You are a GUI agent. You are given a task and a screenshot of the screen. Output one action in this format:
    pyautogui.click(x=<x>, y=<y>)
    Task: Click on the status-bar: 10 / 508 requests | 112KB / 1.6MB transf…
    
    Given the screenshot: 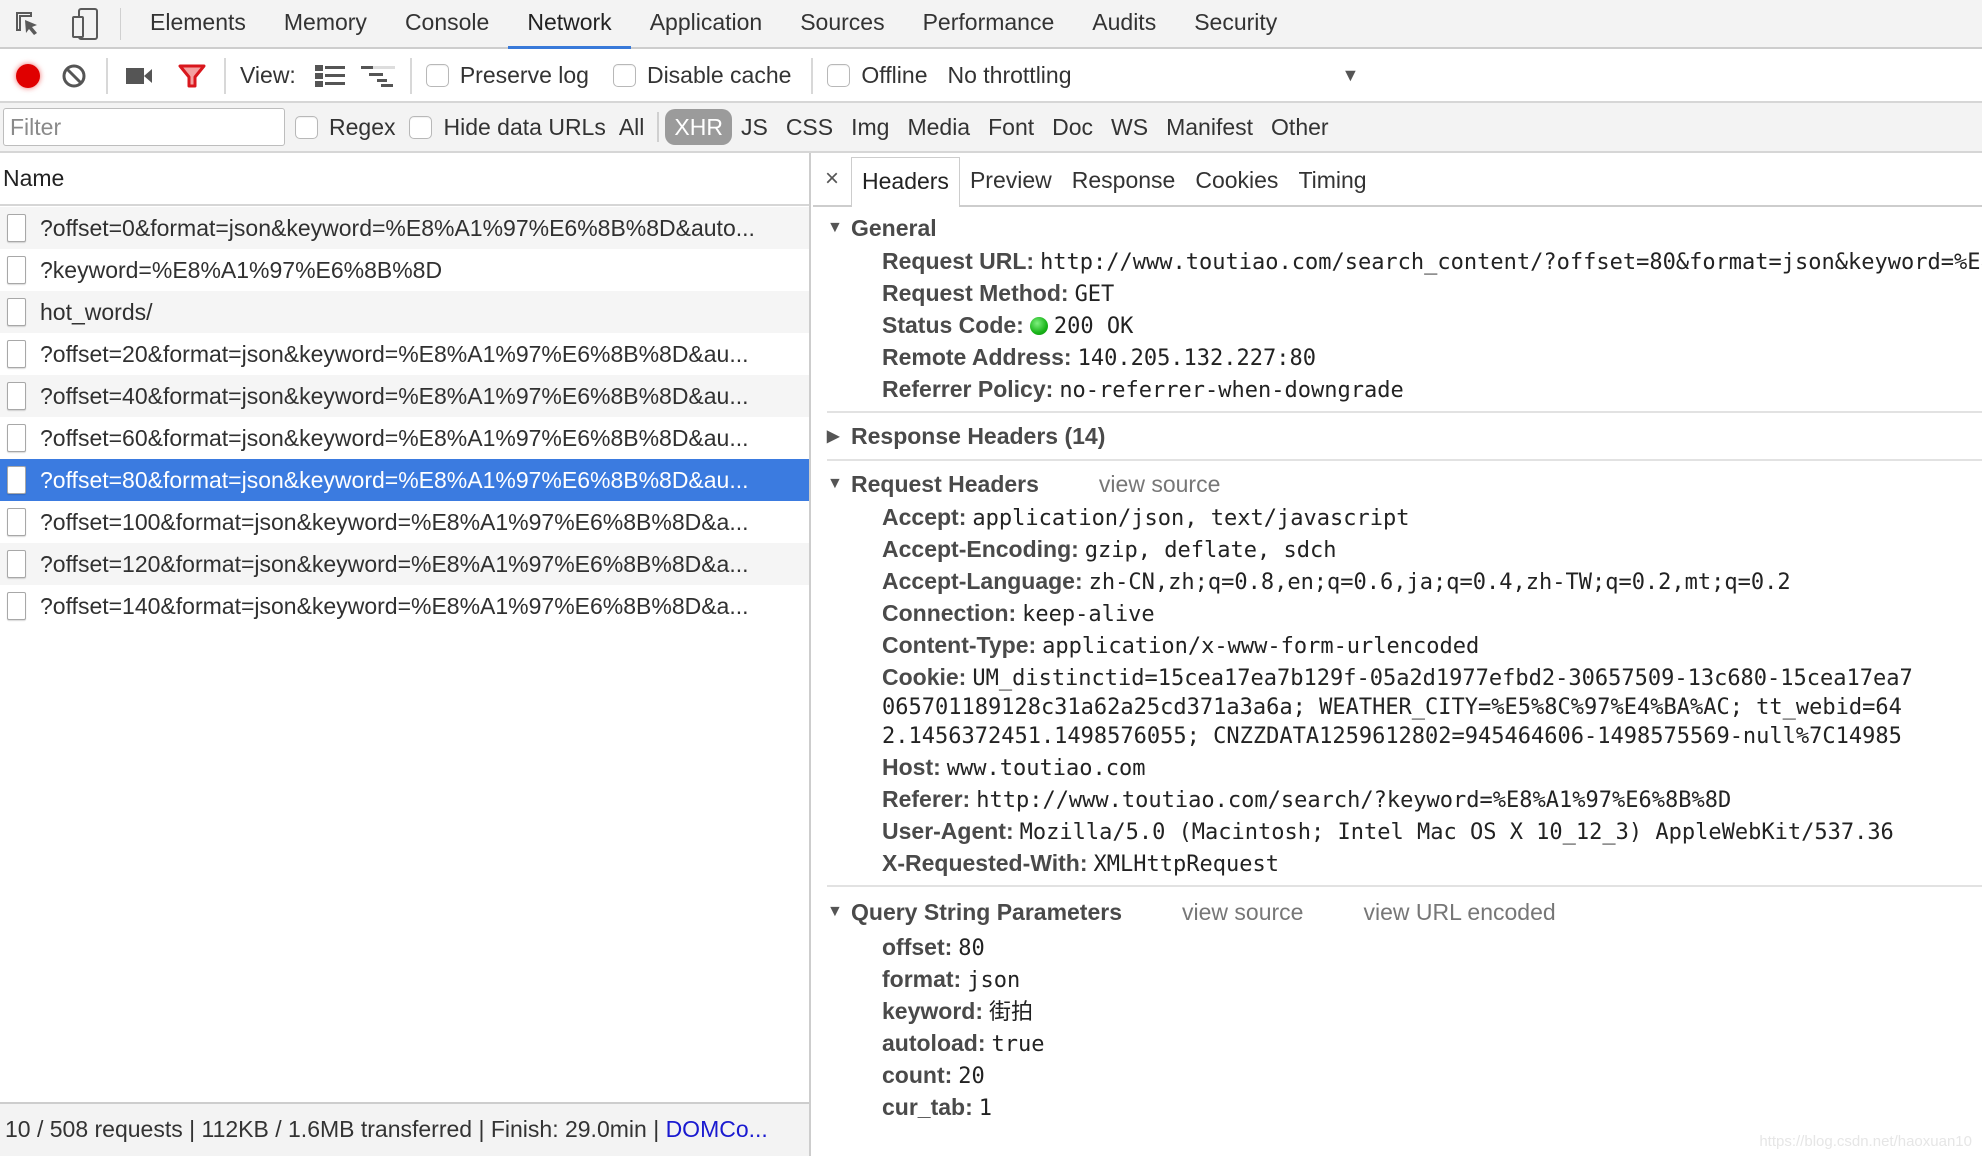 What is the action you would take?
    pyautogui.click(x=404, y=1129)
    